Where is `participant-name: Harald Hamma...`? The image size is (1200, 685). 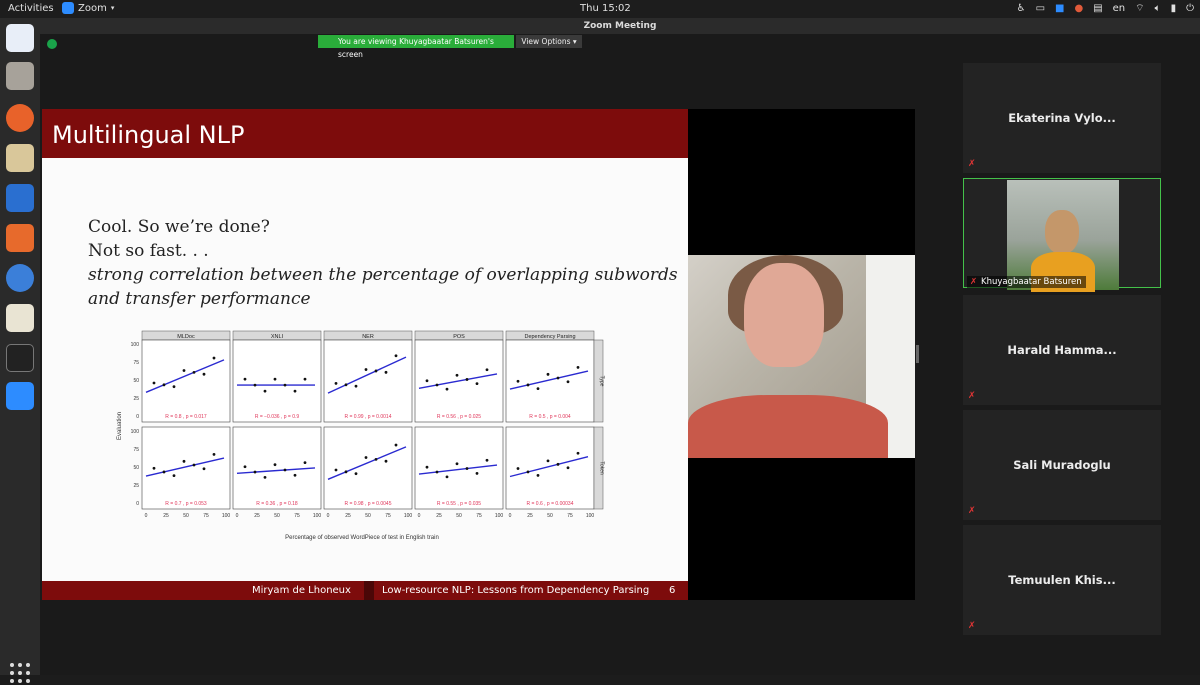
participant-name: Harald Hamma... is located at coordinates (1062, 350).